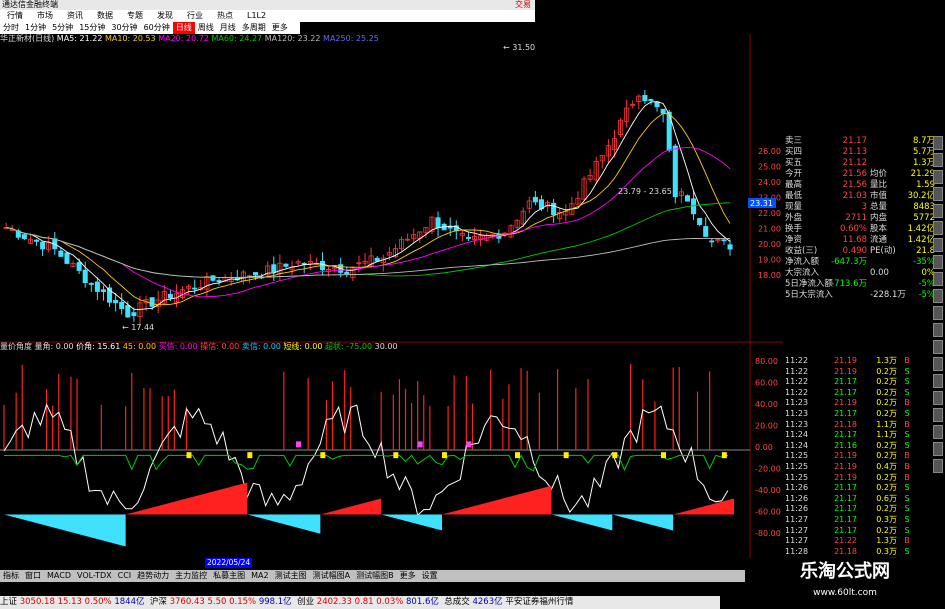 The image size is (945, 609). What do you see at coordinates (860, 163) in the screenshot?
I see `quote-row: 买五 21.12 1.3万` at bounding box center [860, 163].